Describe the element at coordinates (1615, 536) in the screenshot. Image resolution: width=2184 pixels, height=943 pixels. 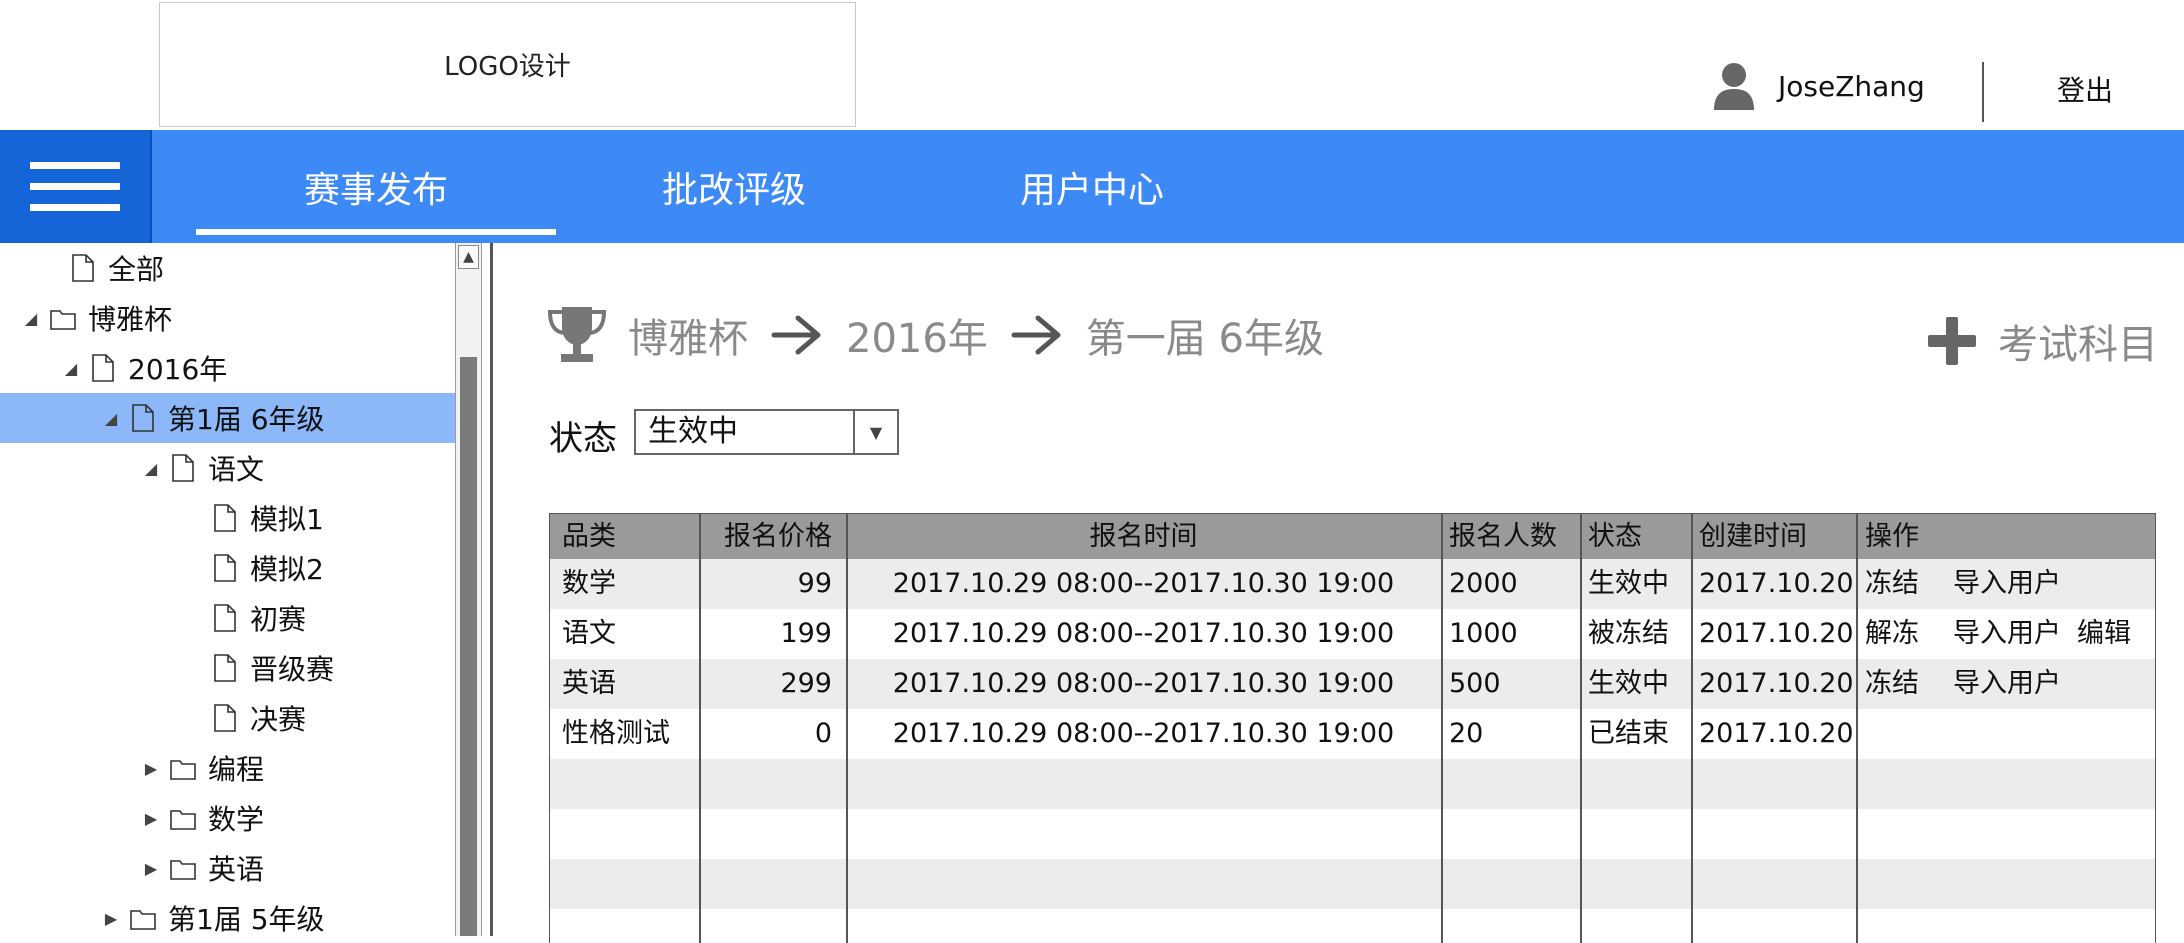
I see `column-header: 状态` at that location.